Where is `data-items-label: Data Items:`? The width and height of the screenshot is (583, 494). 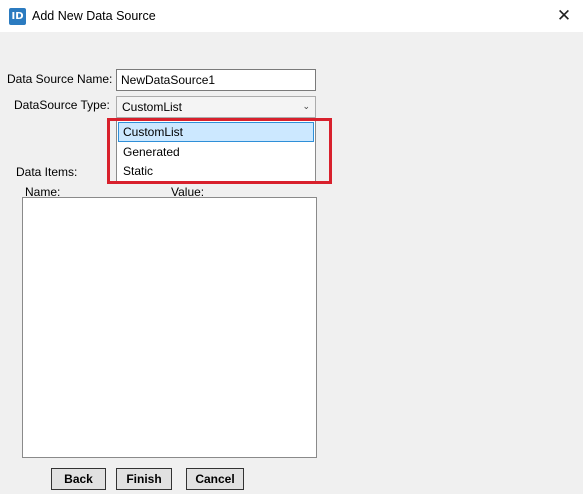 data-items-label: Data Items: is located at coordinates (47, 172).